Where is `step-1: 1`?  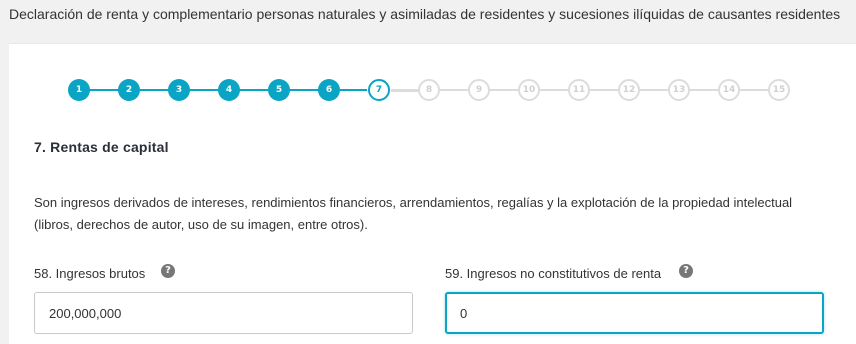
step-1: 1 is located at coordinates (79, 90).